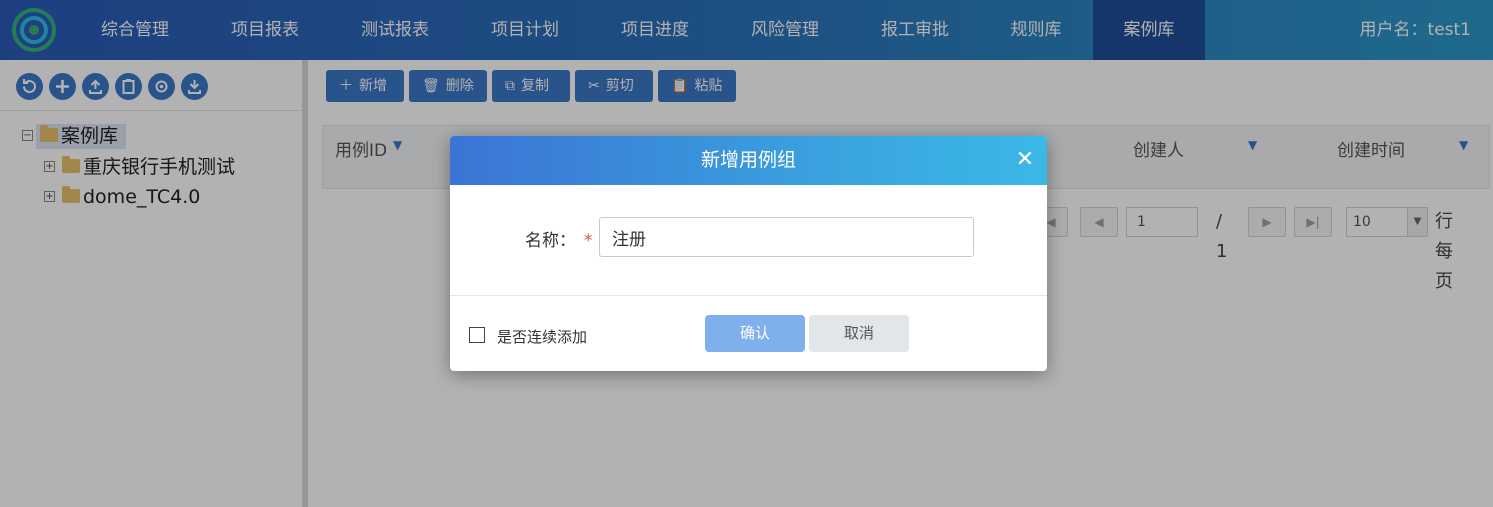 The image size is (1493, 507). What do you see at coordinates (550, 241) in the screenshot?
I see `name-label-text: 名称：` at bounding box center [550, 241].